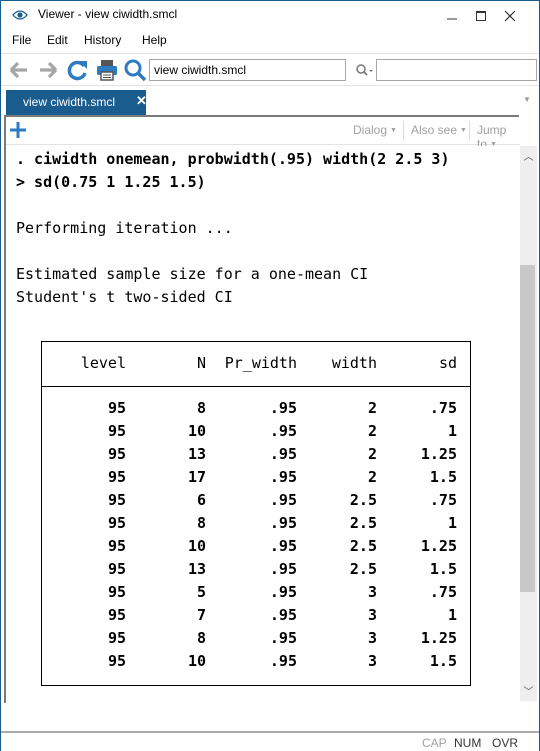 The height and width of the screenshot is (751, 540). I want to click on close-button, so click(510, 15).